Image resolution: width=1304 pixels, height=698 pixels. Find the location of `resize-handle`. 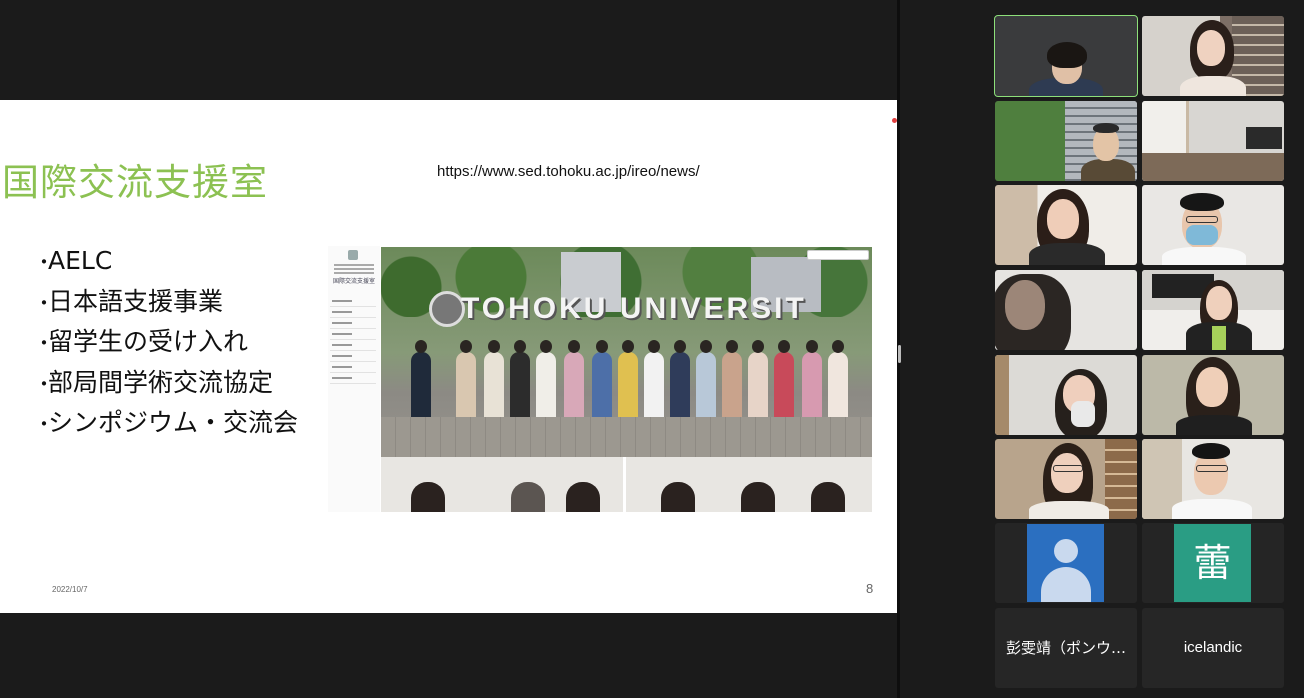

resize-handle is located at coordinates (899, 354).